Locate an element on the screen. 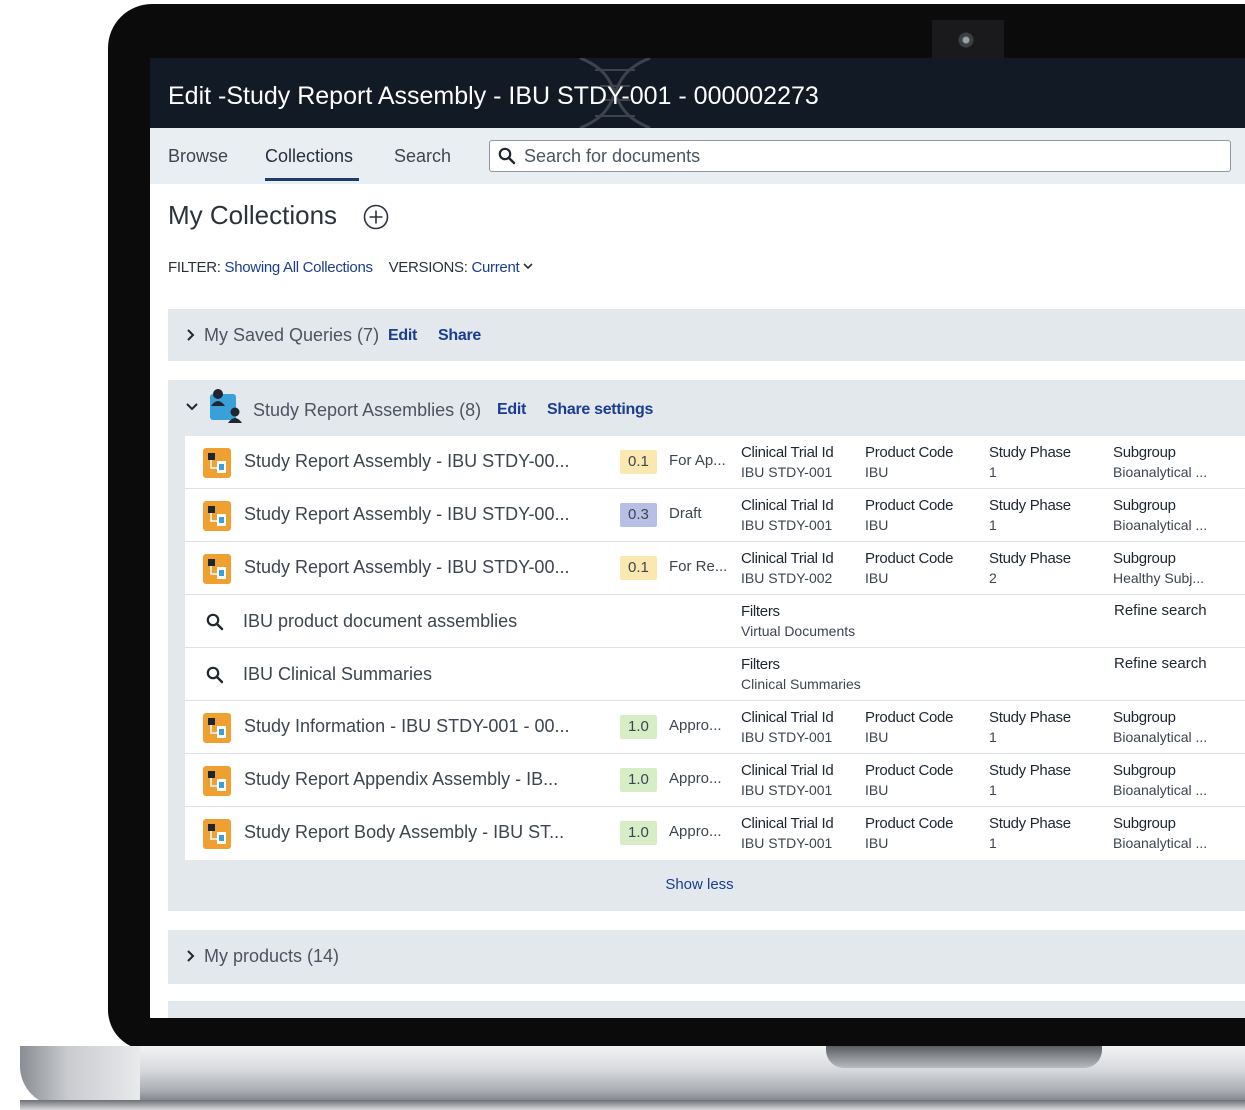 This screenshot has width=1245, height=1110. meta-value: IBU STDY-002 is located at coordinates (787, 578).